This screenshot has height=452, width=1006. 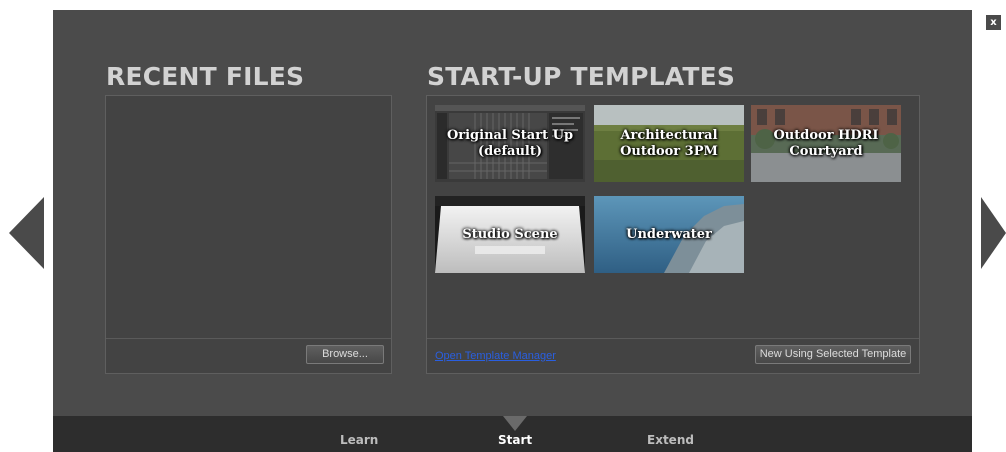 I want to click on template-label-line2: Courtyard, so click(x=826, y=151).